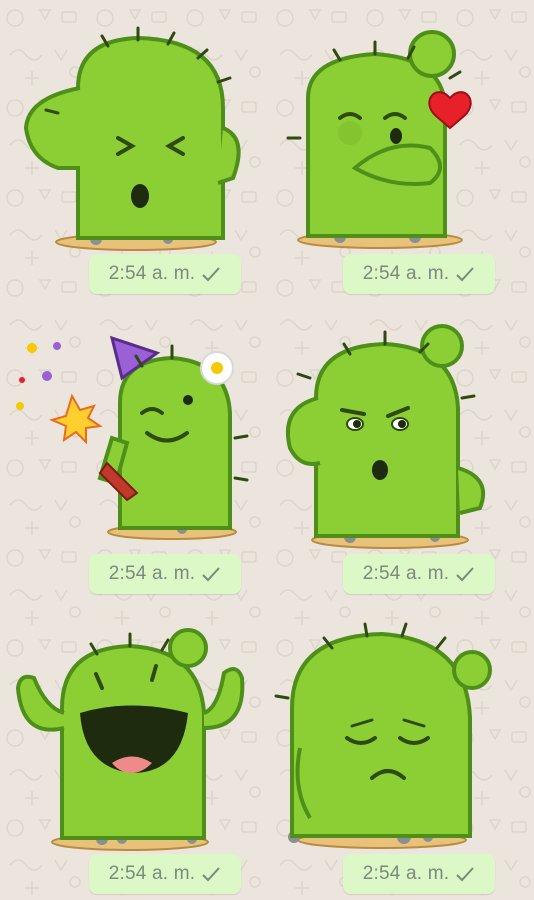 This screenshot has width=534, height=900. What do you see at coordinates (400, 438) in the screenshot?
I see `sticker-cactus-suspicious` at bounding box center [400, 438].